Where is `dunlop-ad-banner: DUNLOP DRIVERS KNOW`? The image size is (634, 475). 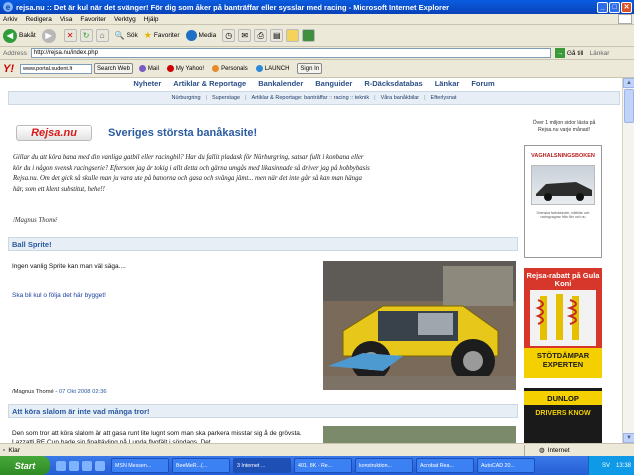 dunlop-ad-banner: DUNLOP DRIVERS KNOW is located at coordinates (563, 415).